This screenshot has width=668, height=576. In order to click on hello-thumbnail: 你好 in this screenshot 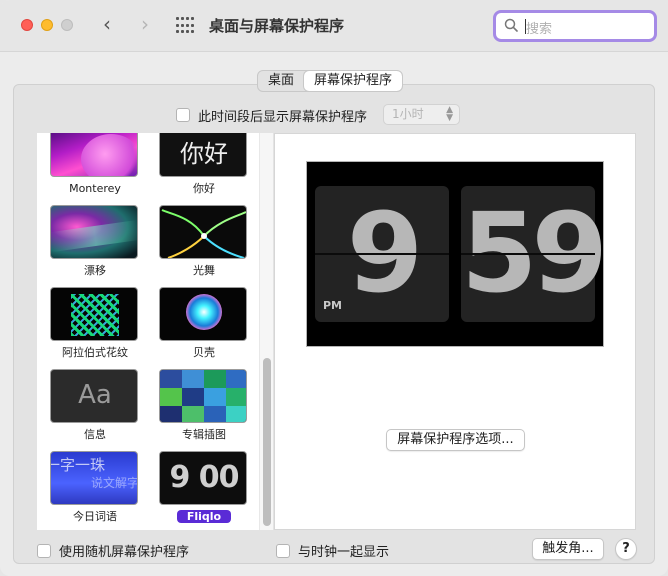, I will do `click(203, 155)`.